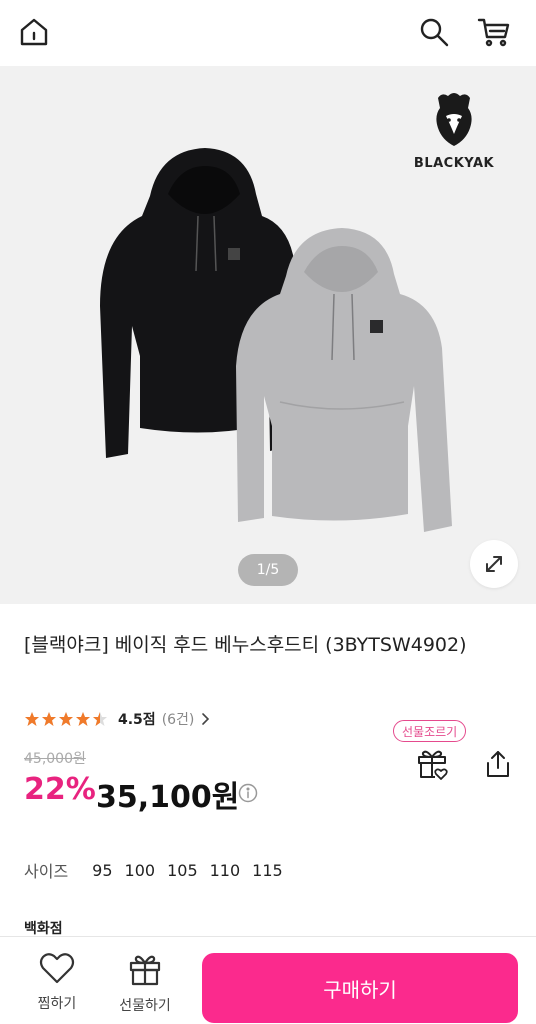 Image resolution: width=536 pixels, height=1024 pixels. Describe the element at coordinates (225, 870) in the screenshot. I see `size-option: 110` at that location.